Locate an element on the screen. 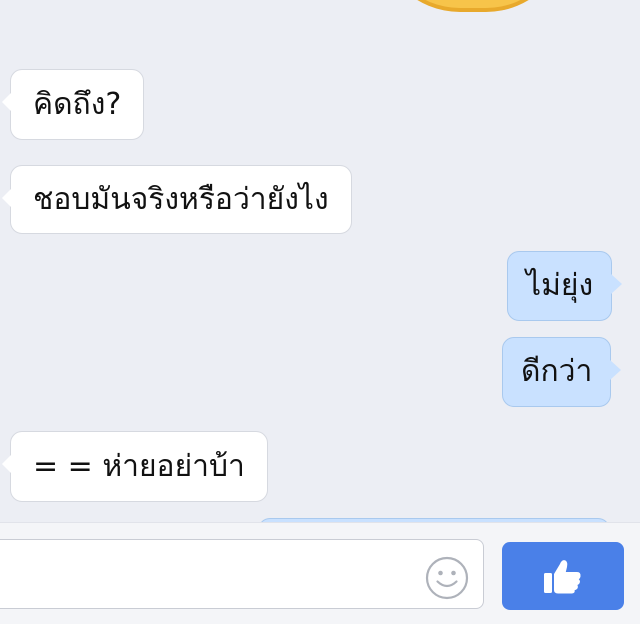 The height and width of the screenshot is (624, 640). smiley-face-icon is located at coordinates (447, 578).